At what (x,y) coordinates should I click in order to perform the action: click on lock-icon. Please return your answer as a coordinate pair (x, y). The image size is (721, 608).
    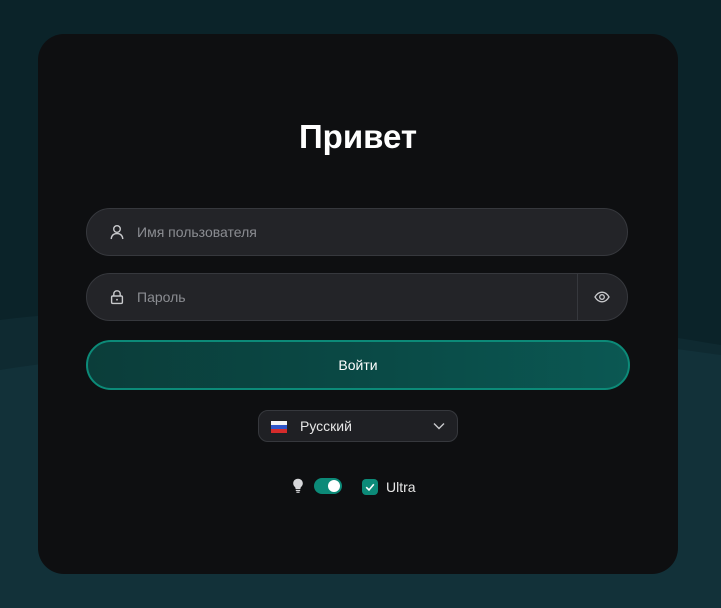
    Looking at the image, I should click on (117, 297).